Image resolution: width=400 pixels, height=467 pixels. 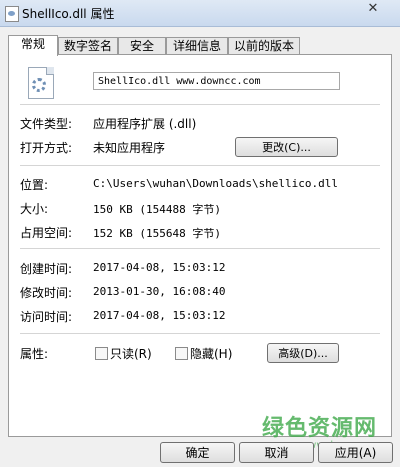 I want to click on dll-file-icon, so click(x=41, y=83).